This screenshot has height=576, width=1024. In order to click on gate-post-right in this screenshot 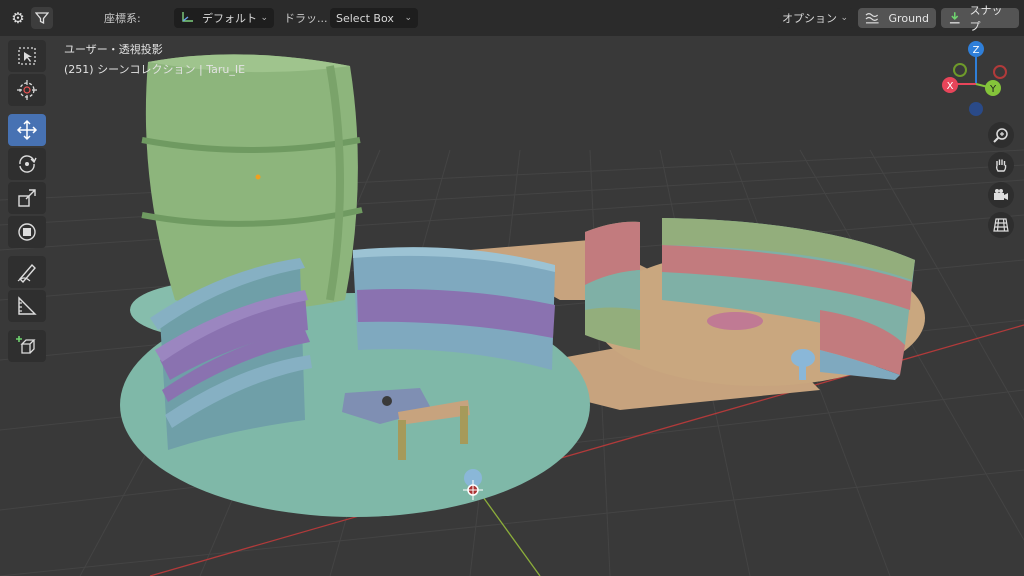, I will do `click(464, 425)`.